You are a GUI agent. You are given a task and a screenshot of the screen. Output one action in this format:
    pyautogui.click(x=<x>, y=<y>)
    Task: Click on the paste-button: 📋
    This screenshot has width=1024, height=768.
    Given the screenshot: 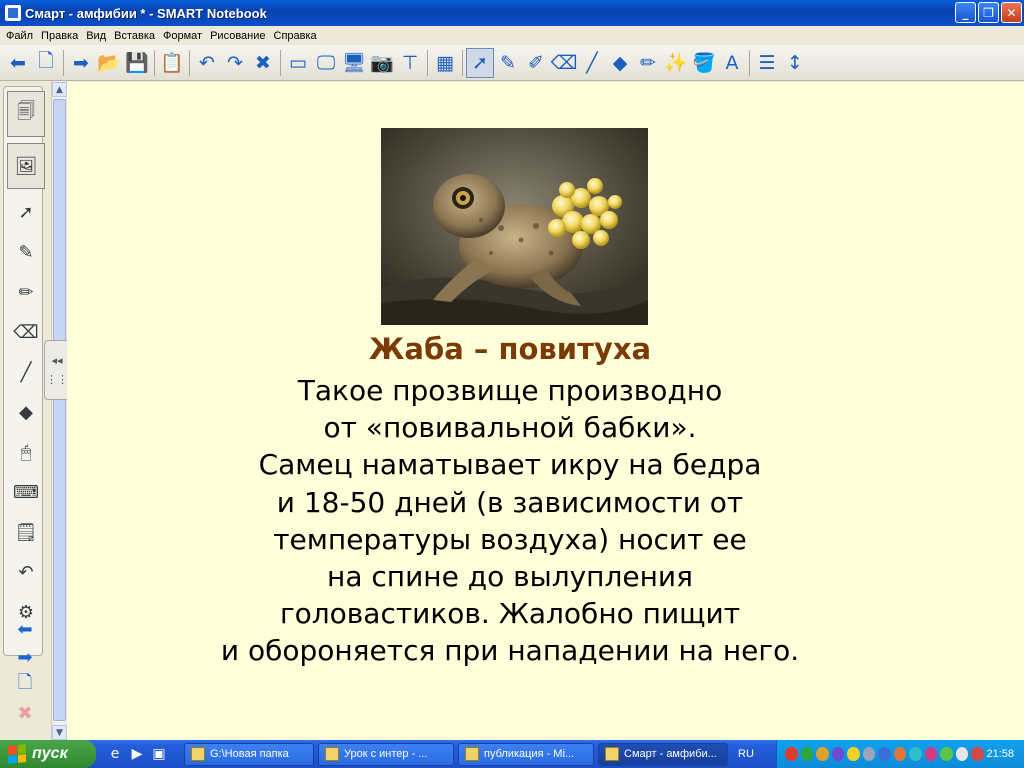 What is the action you would take?
    pyautogui.click(x=172, y=63)
    